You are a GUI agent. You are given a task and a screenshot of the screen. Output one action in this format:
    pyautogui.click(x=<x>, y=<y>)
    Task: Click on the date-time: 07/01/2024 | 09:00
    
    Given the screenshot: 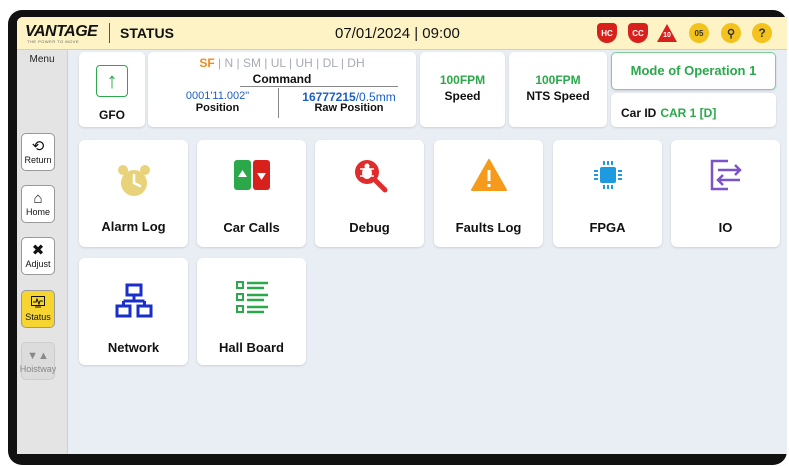 What is the action you would take?
    pyautogui.click(x=397, y=33)
    